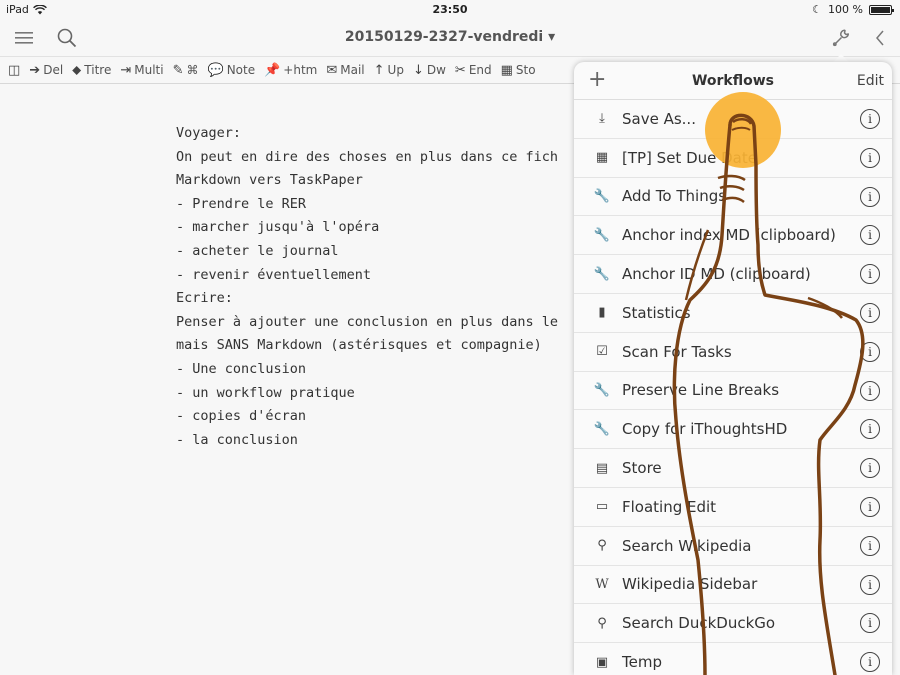  I want to click on status-time: 23:50, so click(450, 9).